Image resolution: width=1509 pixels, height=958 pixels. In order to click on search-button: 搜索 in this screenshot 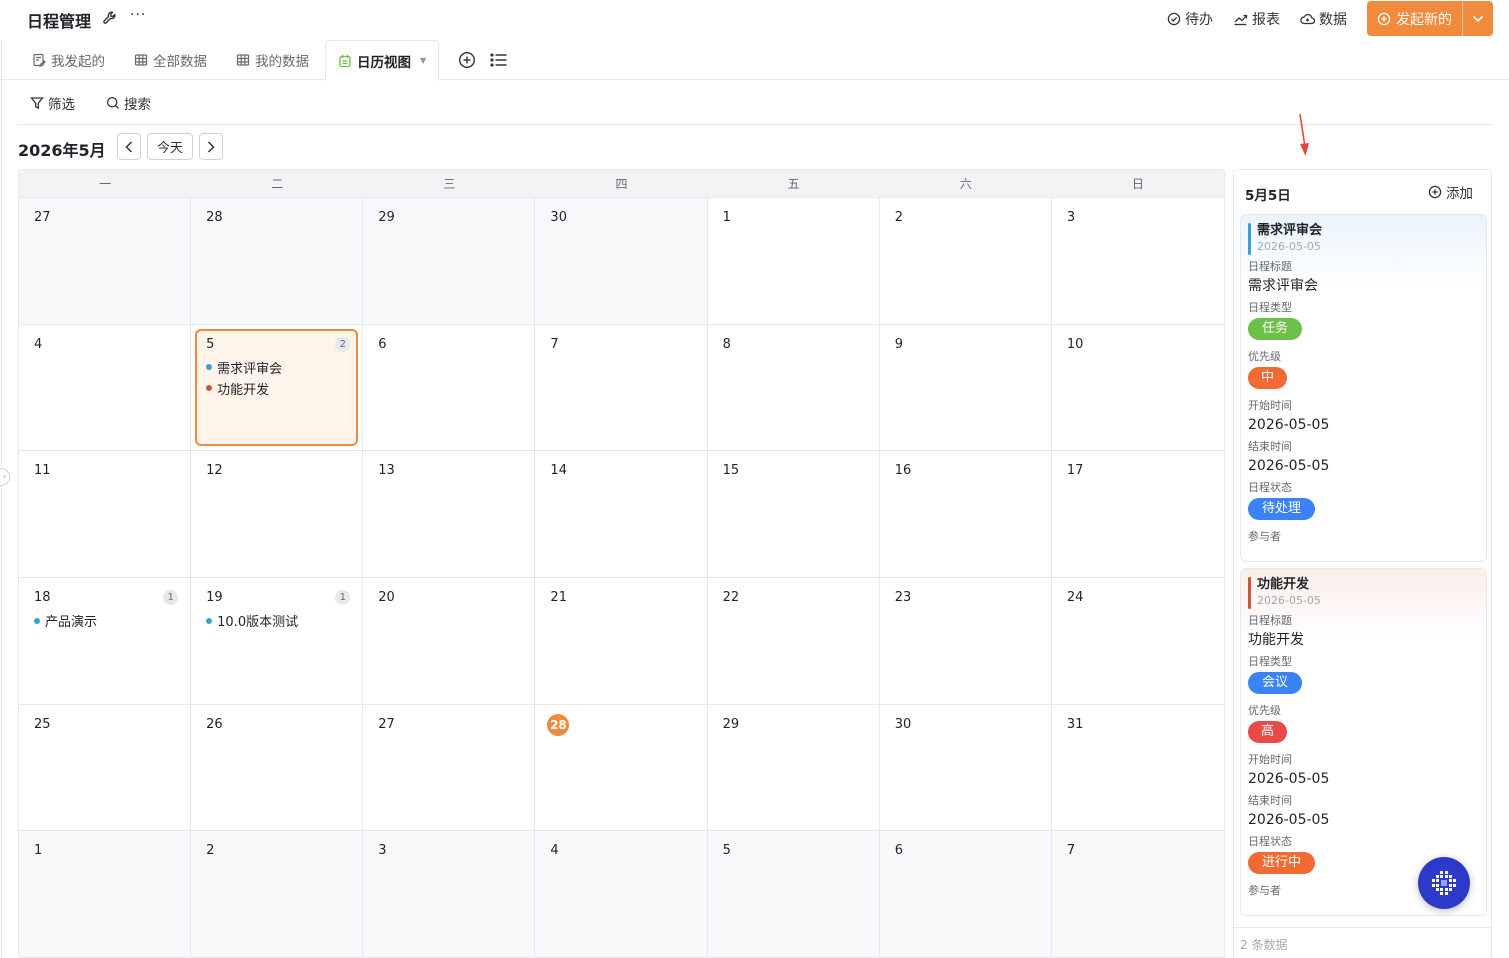, I will do `click(128, 103)`.